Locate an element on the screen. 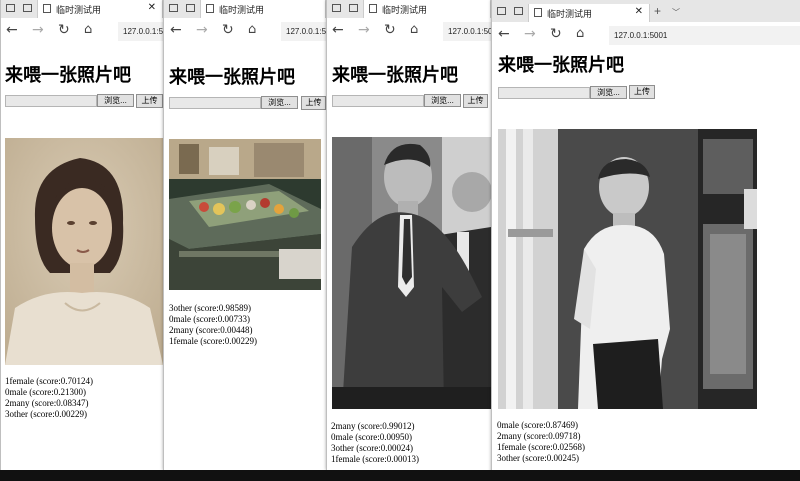 The image size is (800, 481). result-line: 2many (score:0.00448) is located at coordinates (211, 330).